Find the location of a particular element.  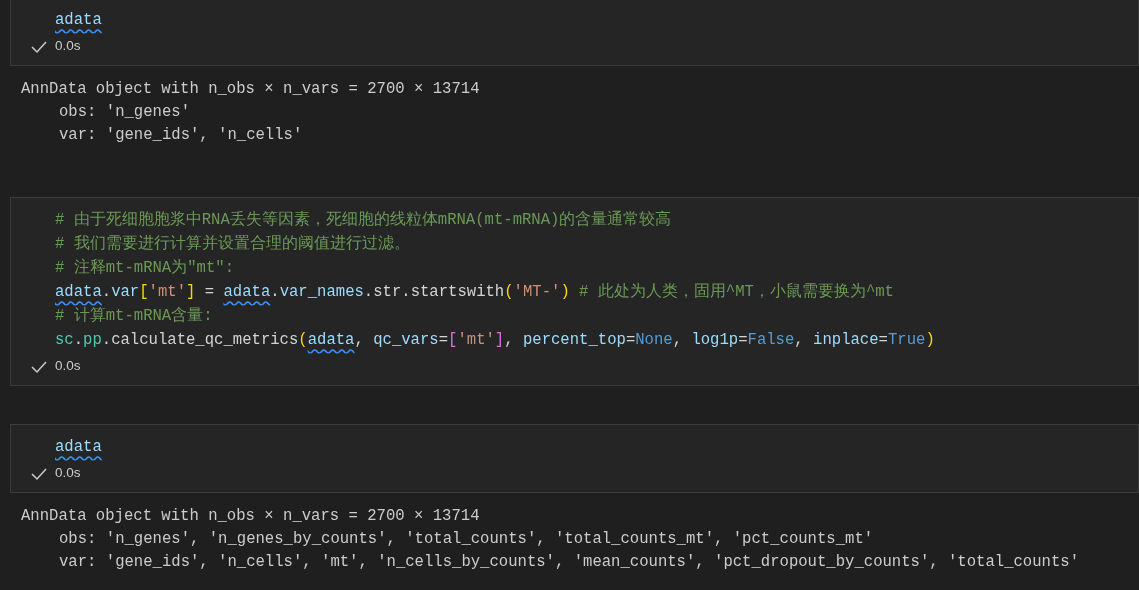

output-line: var: 'gene_ids', 'n_cells', 'mt', 'n_cells_by_counts', 'mean_counts', 'pct_dropout_by_counts', 'total_counts' is located at coordinates (569, 562).